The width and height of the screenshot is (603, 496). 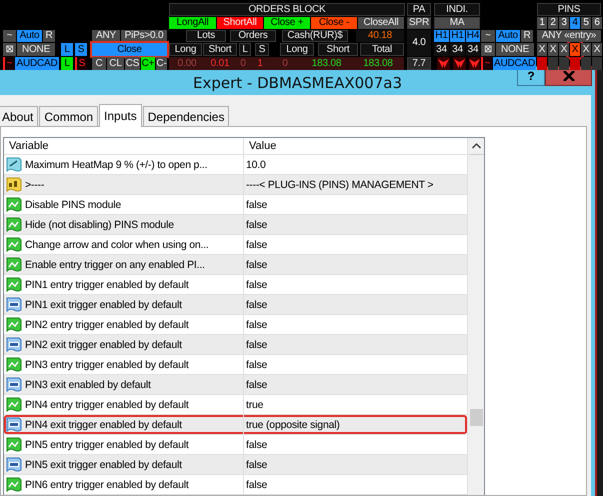 I want to click on dashboard-button: C, so click(x=99, y=63).